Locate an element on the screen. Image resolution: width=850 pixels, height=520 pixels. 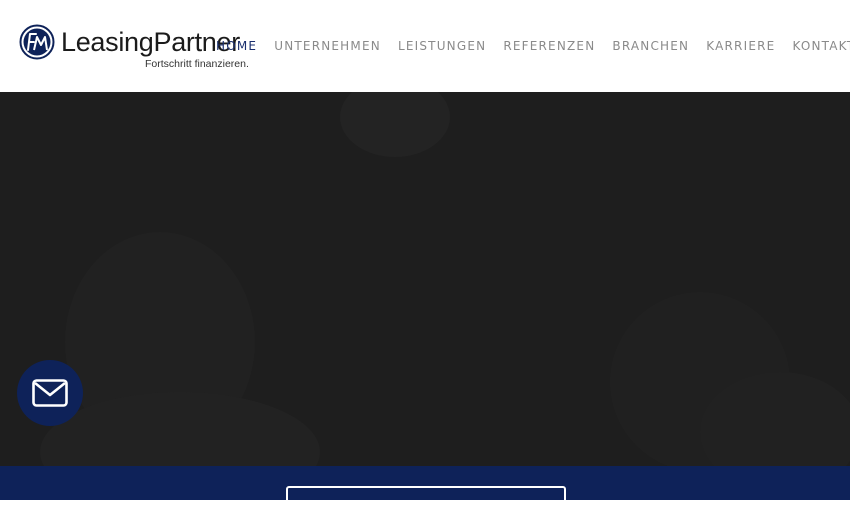
cta-band is located at coordinates (425, 493).